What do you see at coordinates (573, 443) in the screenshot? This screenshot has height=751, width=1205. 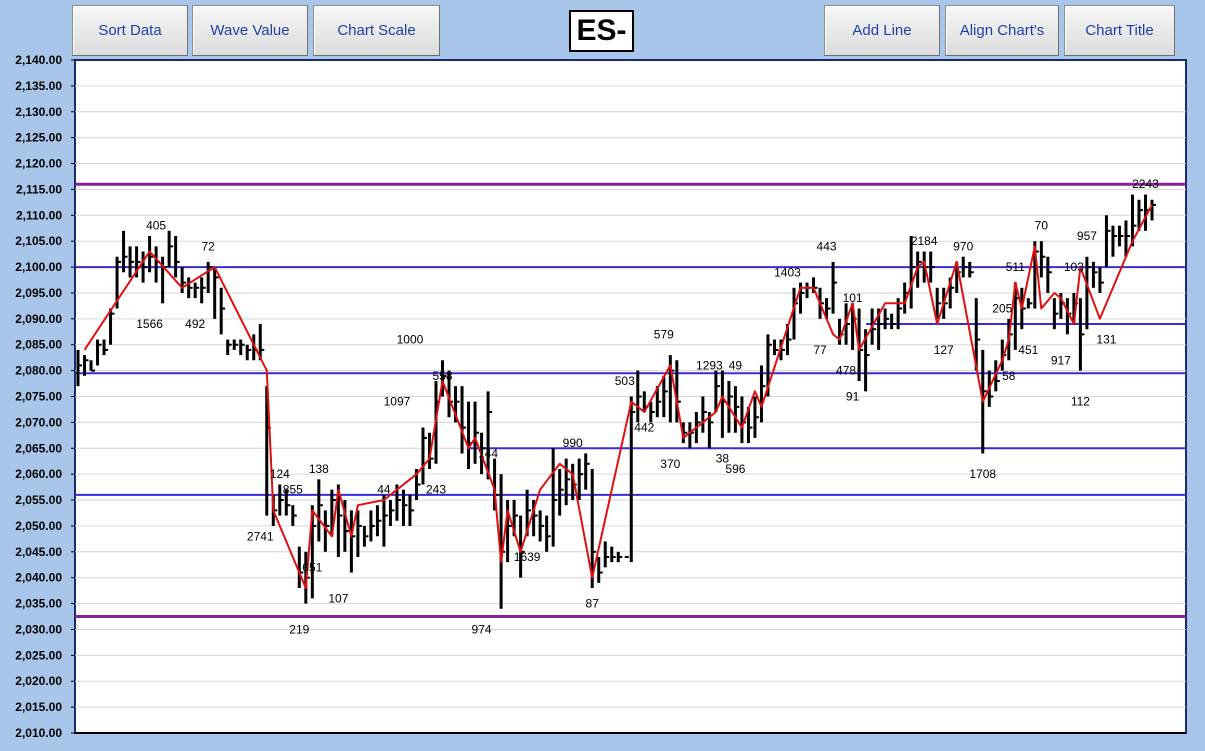 I see `wave-value-label: 990` at bounding box center [573, 443].